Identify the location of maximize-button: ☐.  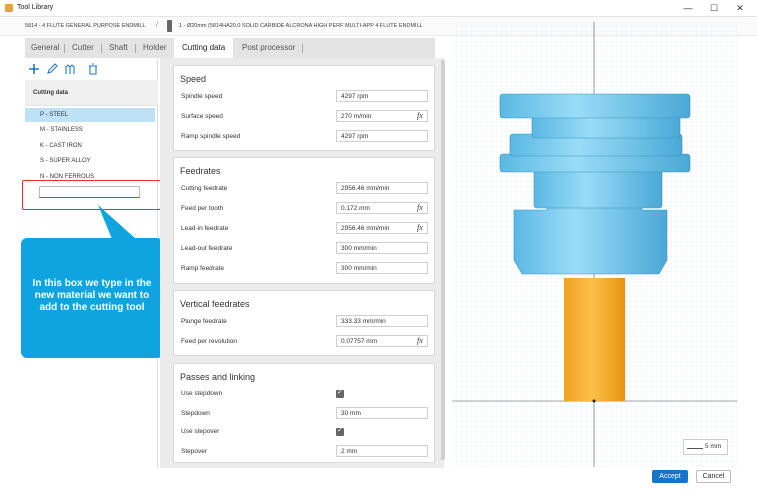
(714, 8).